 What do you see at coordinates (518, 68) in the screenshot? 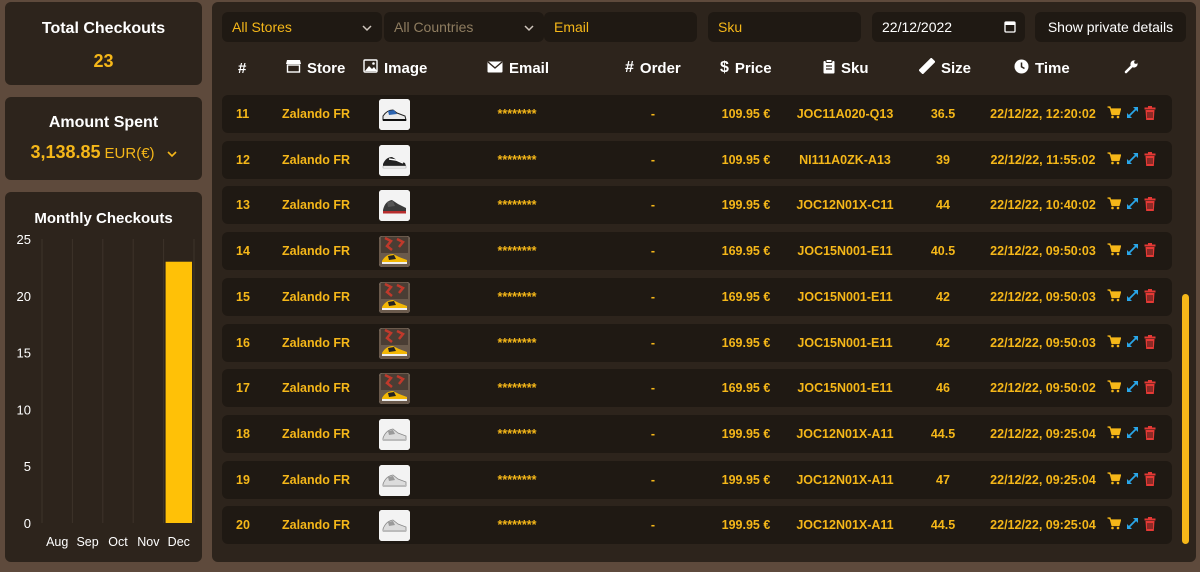
I see `column-header-email: Email` at bounding box center [518, 68].